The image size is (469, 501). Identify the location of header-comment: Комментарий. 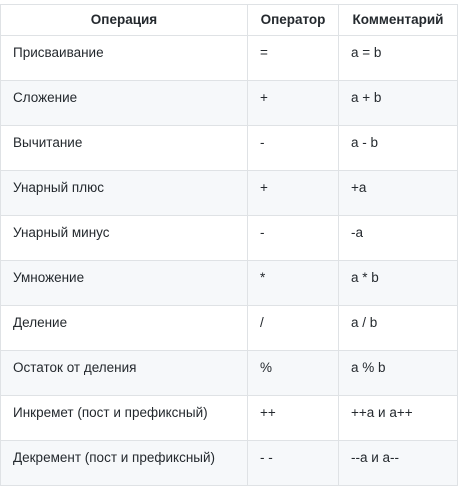
(398, 20).